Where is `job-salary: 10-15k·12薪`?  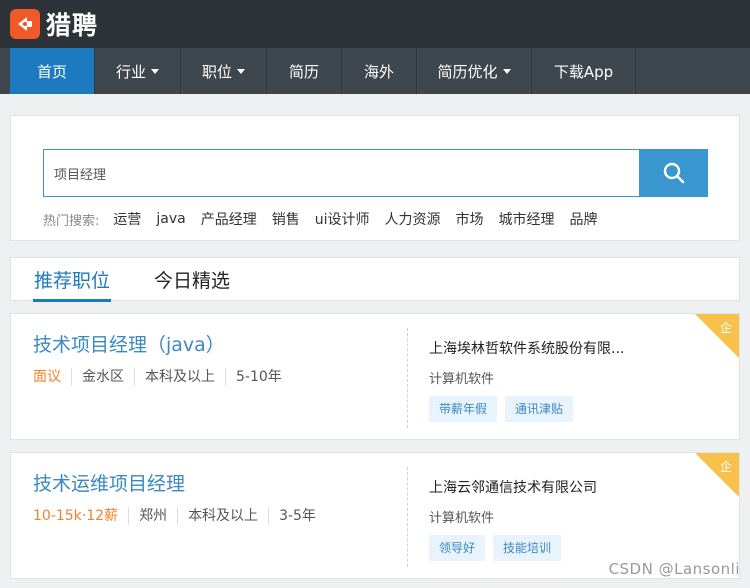 job-salary: 10-15k·12薪 is located at coordinates (76, 516).